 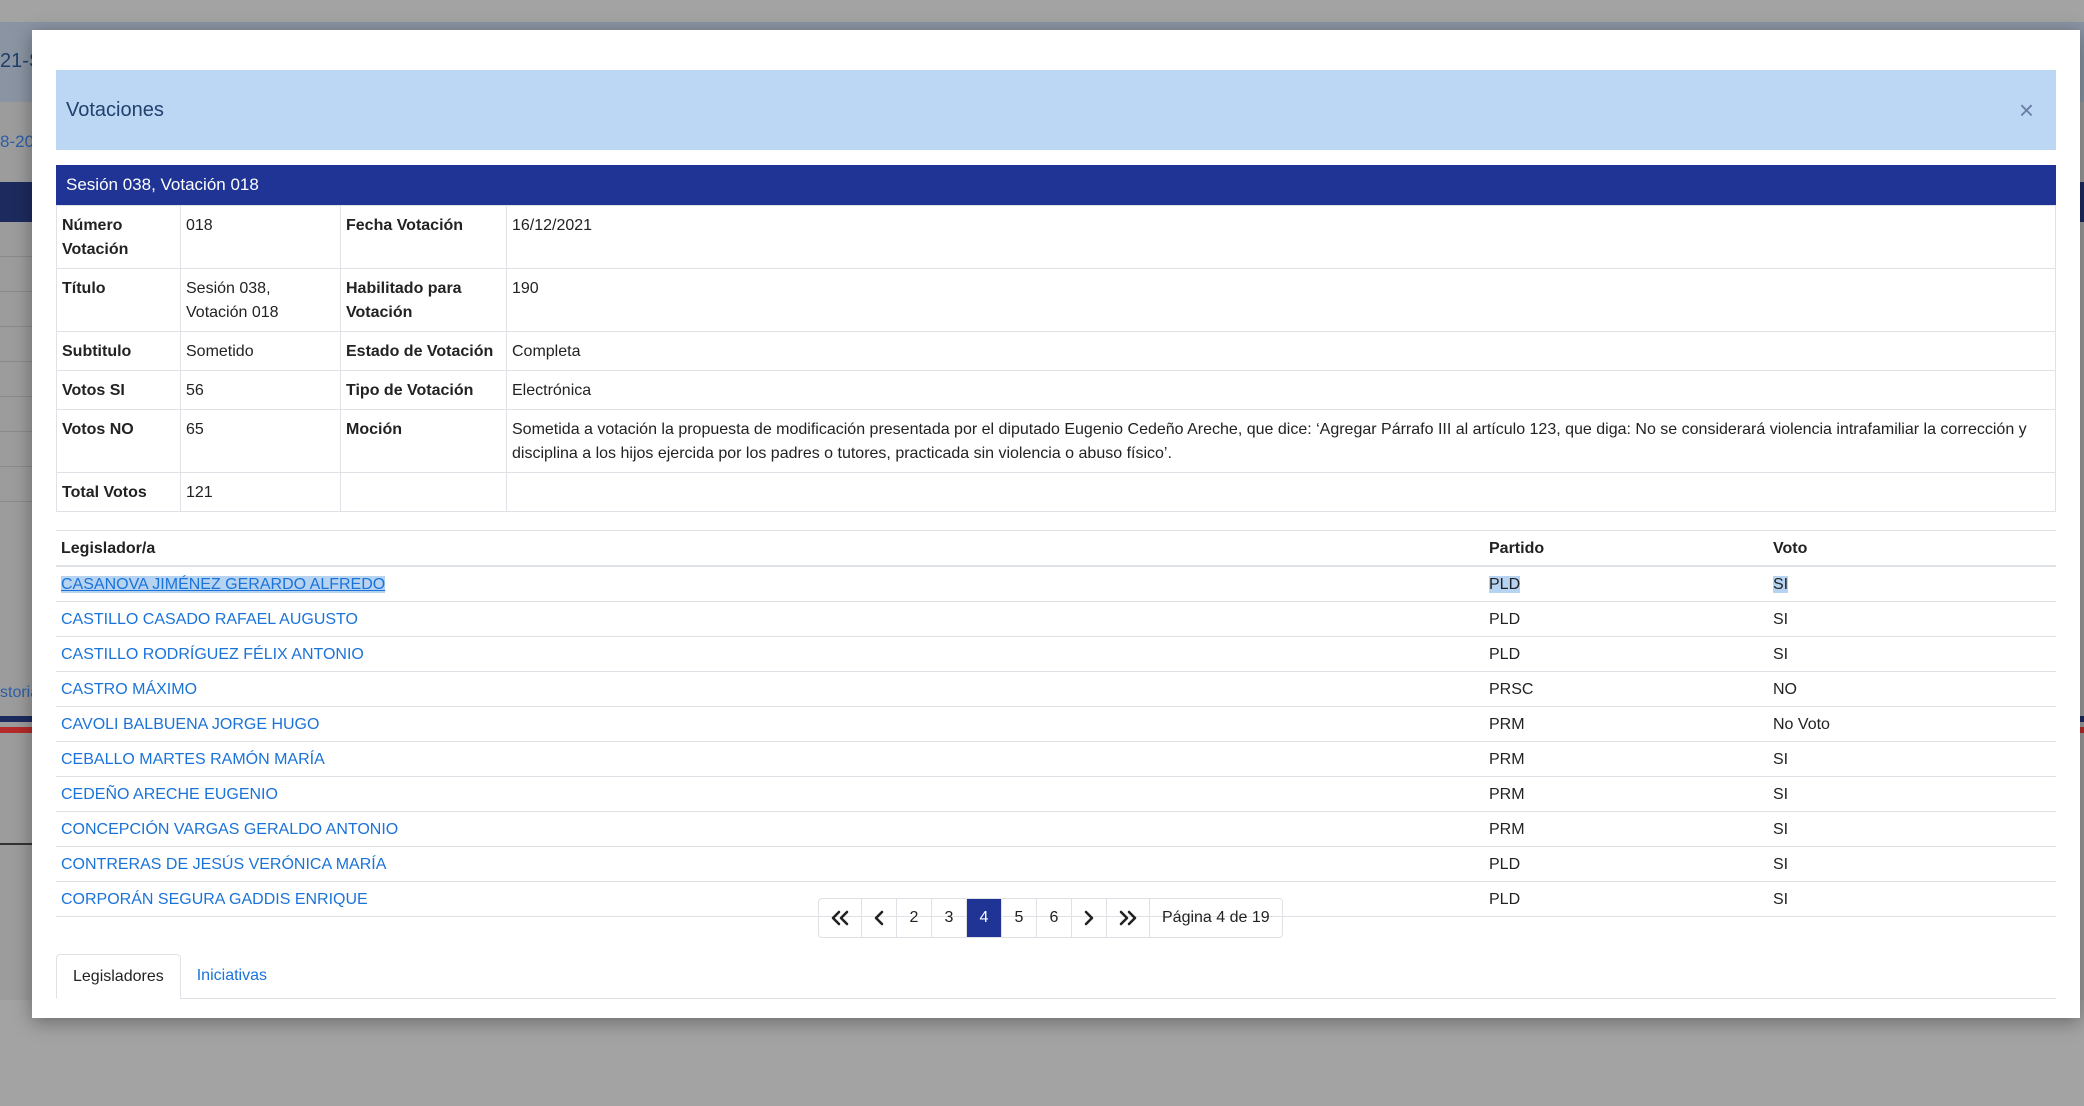 I want to click on votos-si-label: Votos SI, so click(x=118, y=390).